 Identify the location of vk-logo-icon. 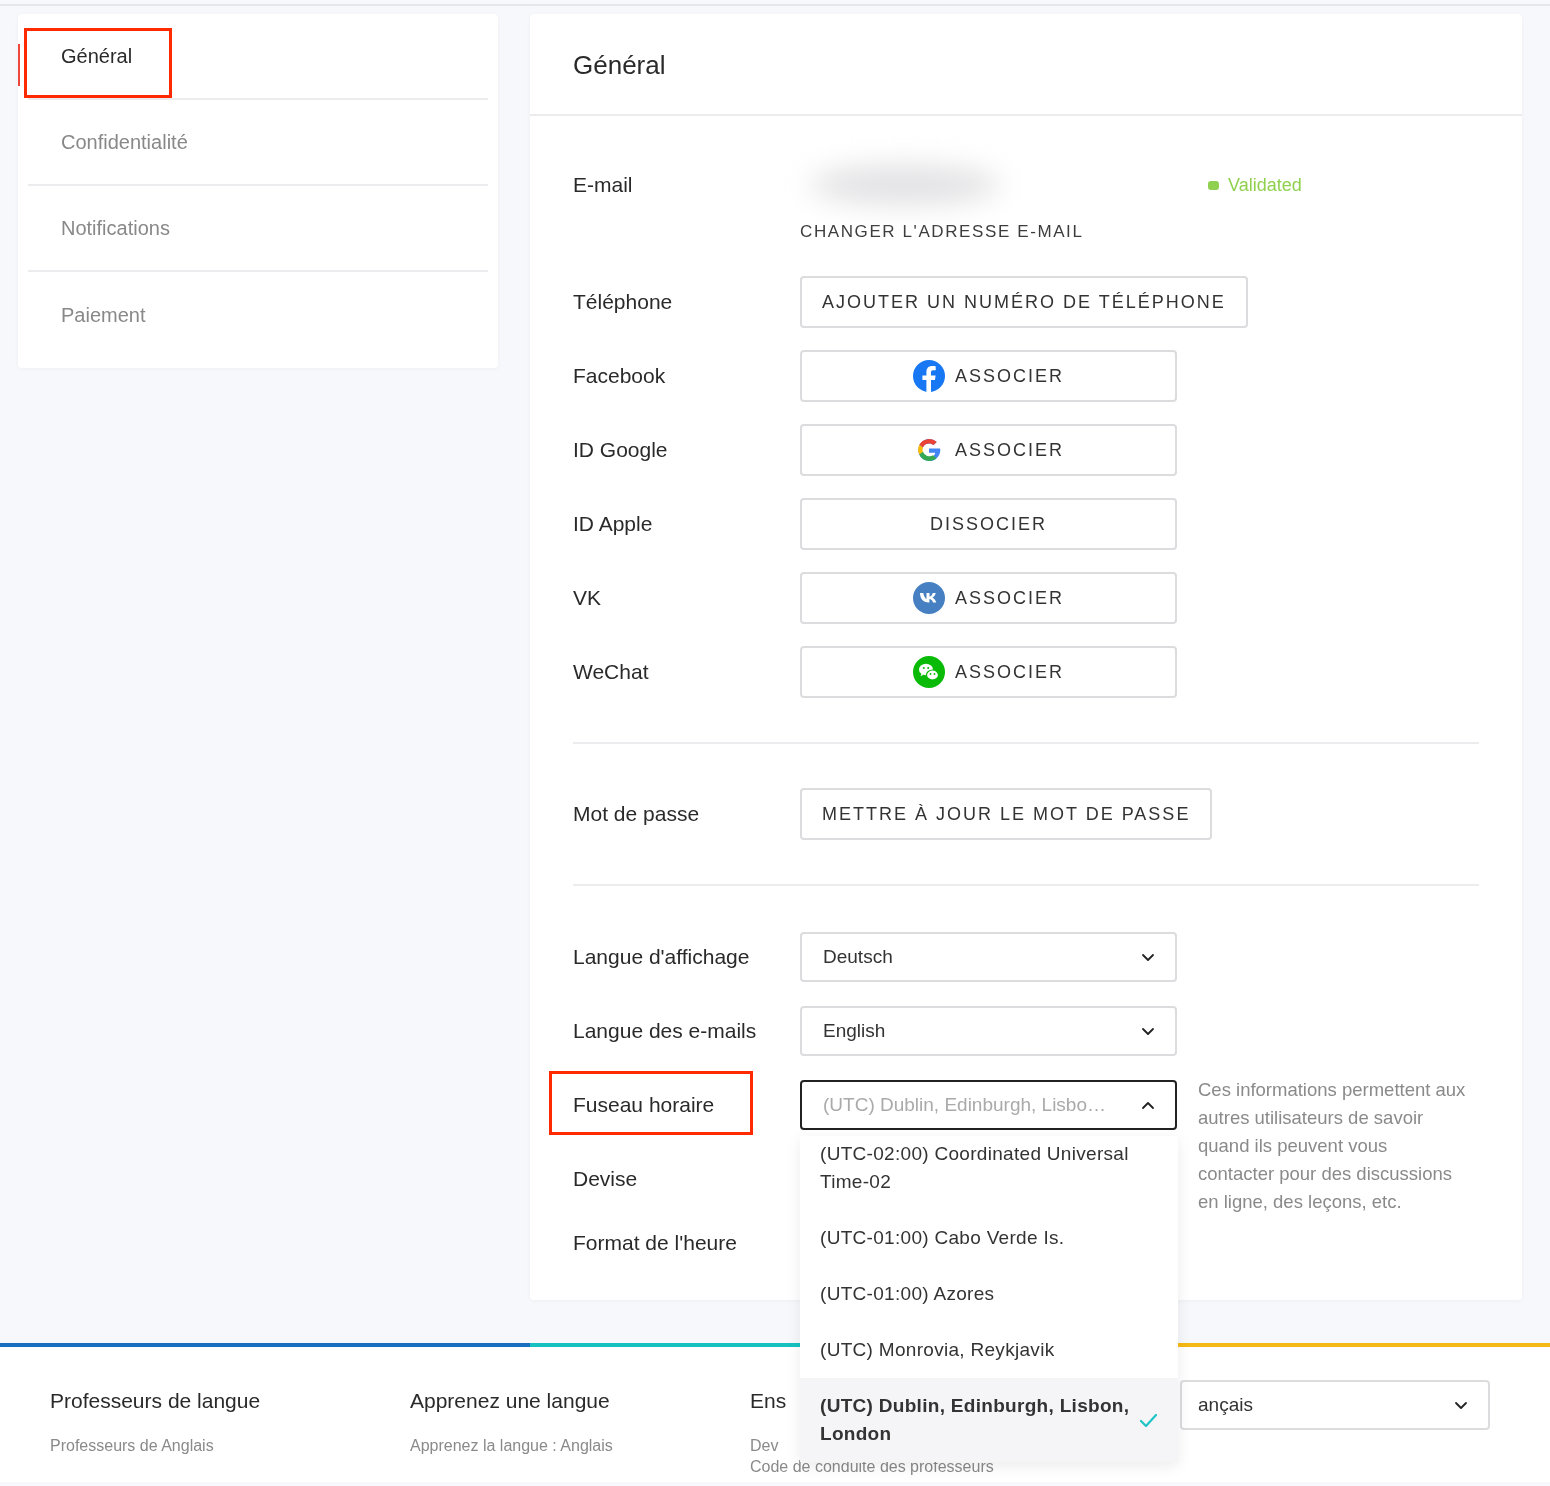
(929, 598).